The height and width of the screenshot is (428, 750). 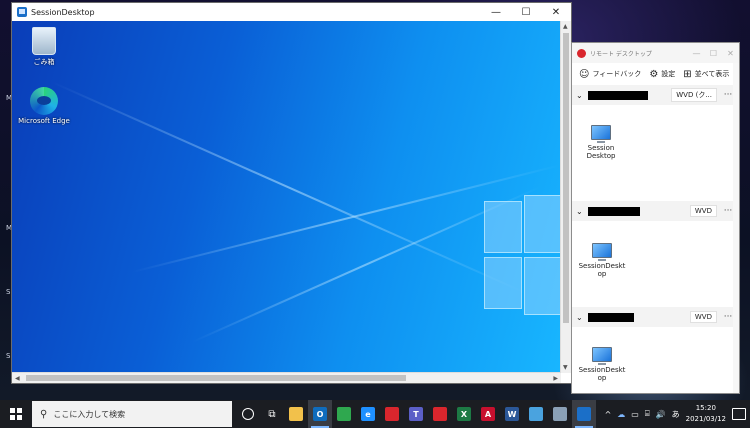 What do you see at coordinates (655, 95) in the screenshot?
I see `workspace-group-header: ⌄ WVD (ク... ···` at bounding box center [655, 95].